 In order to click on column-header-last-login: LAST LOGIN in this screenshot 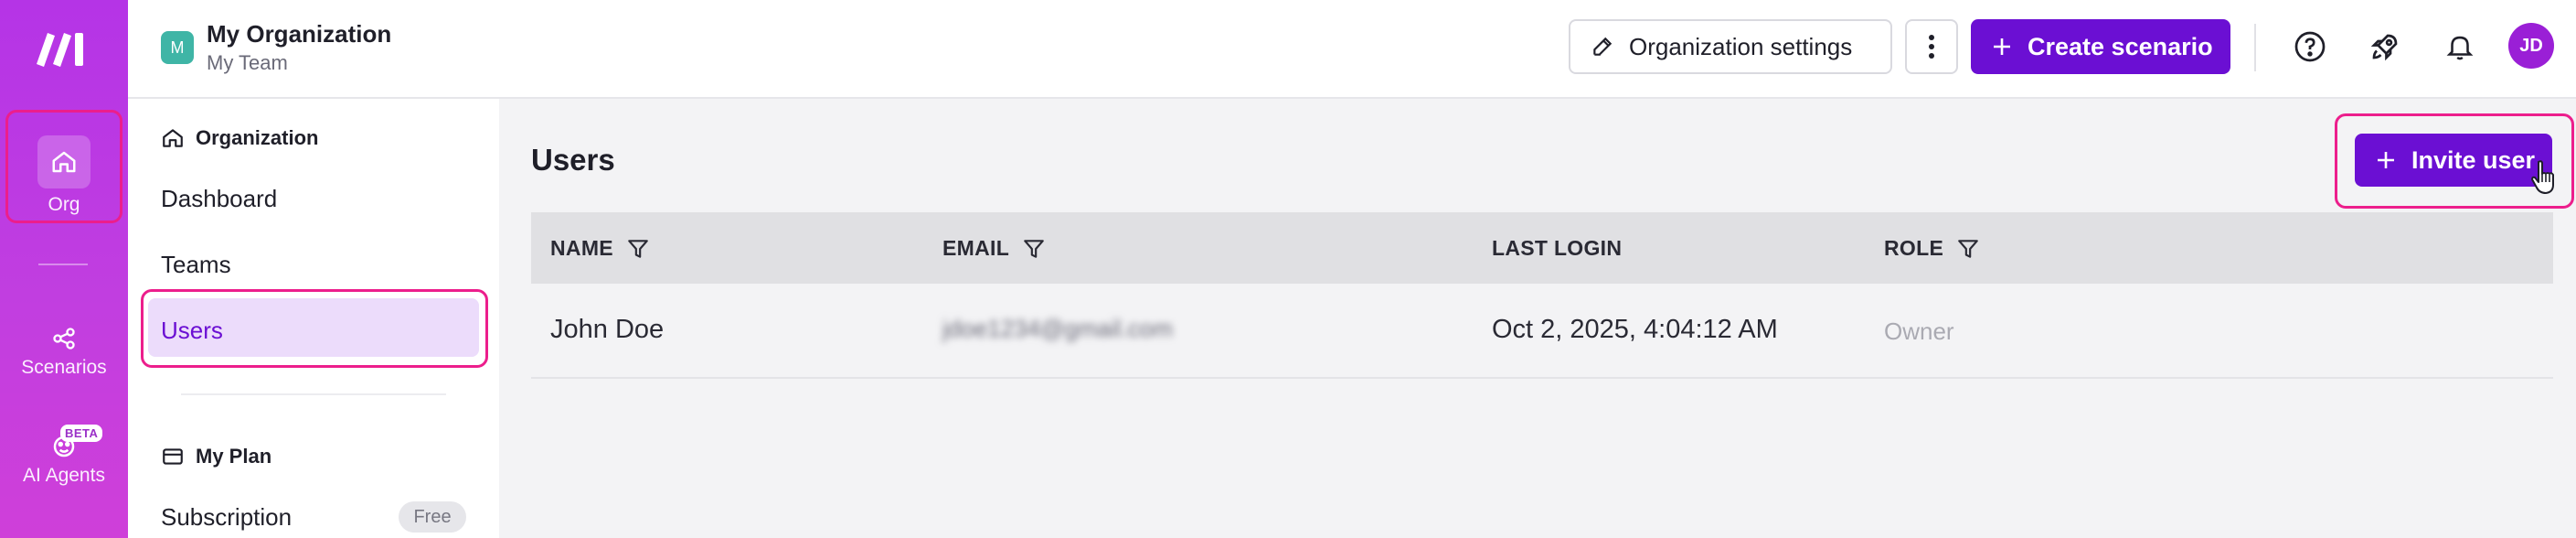, I will do `click(1557, 248)`.